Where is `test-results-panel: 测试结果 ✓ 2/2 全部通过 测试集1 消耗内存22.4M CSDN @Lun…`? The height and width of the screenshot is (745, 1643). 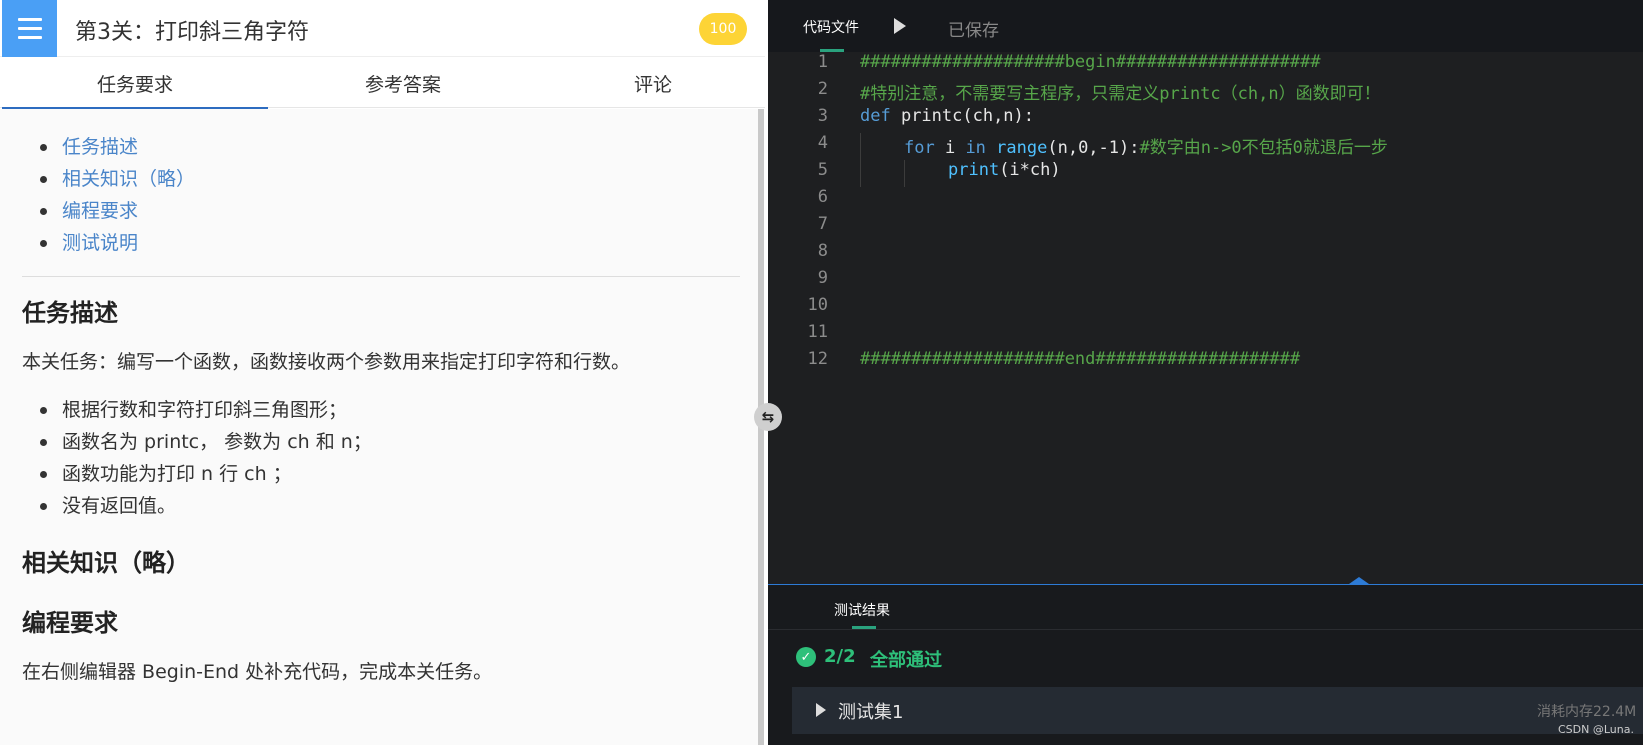
test-results-panel: 测试结果 ✓ 2/2 全部通过 测试集1 消耗内存22.4M CSDN @Lun… is located at coordinates (1205, 665).